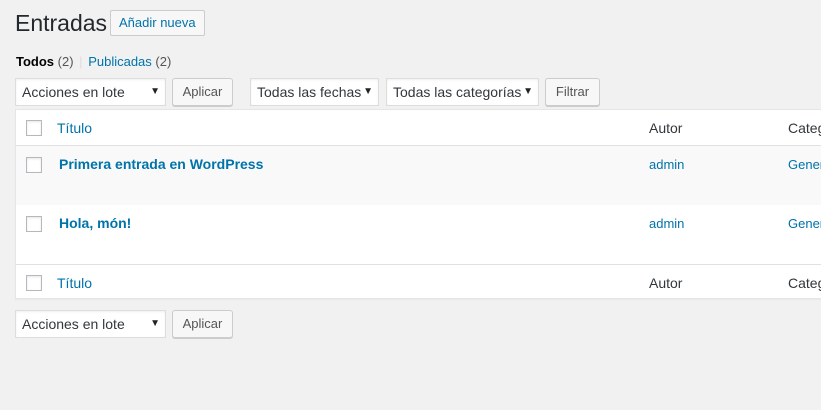 The height and width of the screenshot is (410, 821). What do you see at coordinates (202, 324) in the screenshot?
I see `apply-button-bottom: Aplicar` at bounding box center [202, 324].